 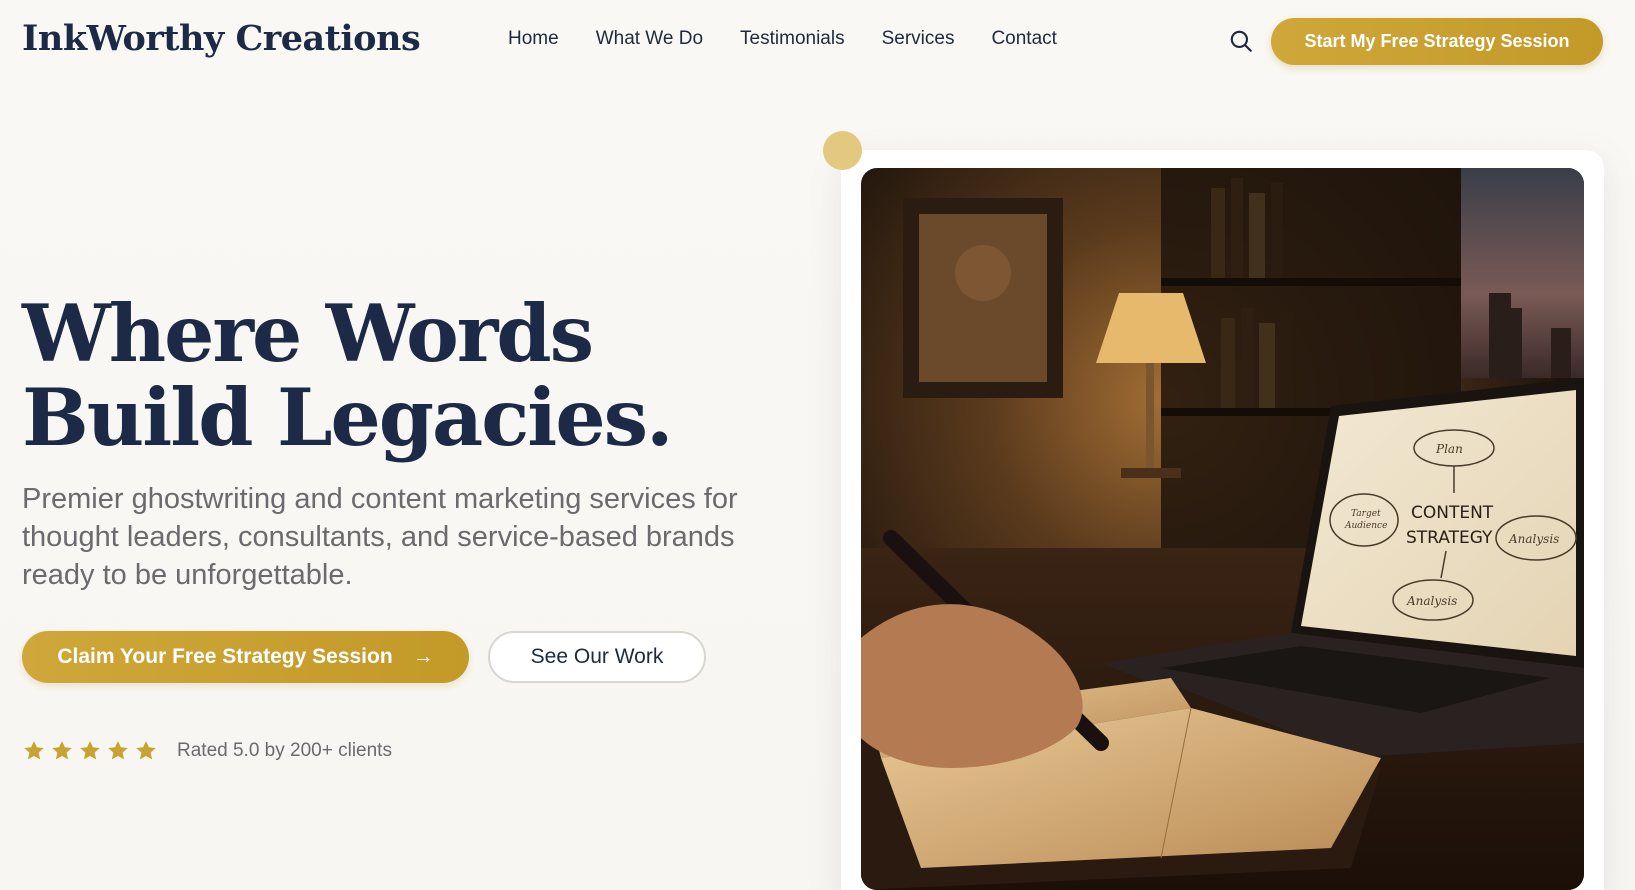 What do you see at coordinates (1533, 539) in the screenshot?
I see `screen-analysis-right-label: Analysis` at bounding box center [1533, 539].